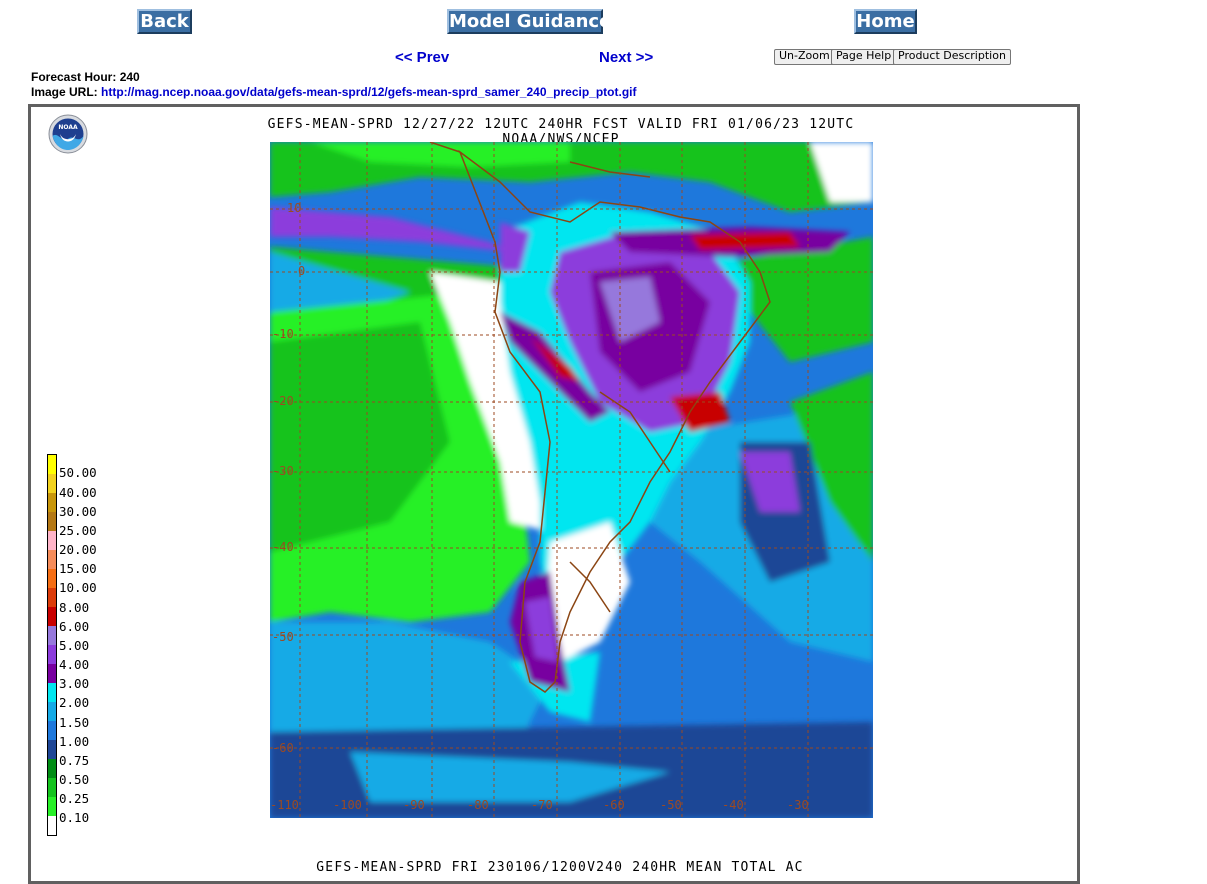  What do you see at coordinates (626, 57) in the screenshot?
I see `next-link: Next >>` at bounding box center [626, 57].